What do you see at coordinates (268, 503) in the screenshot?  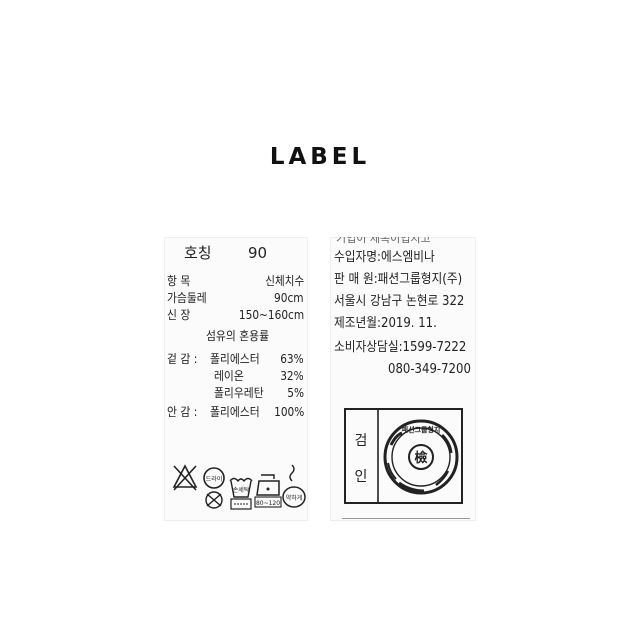 I see `care-symbol-text: 80~120` at bounding box center [268, 503].